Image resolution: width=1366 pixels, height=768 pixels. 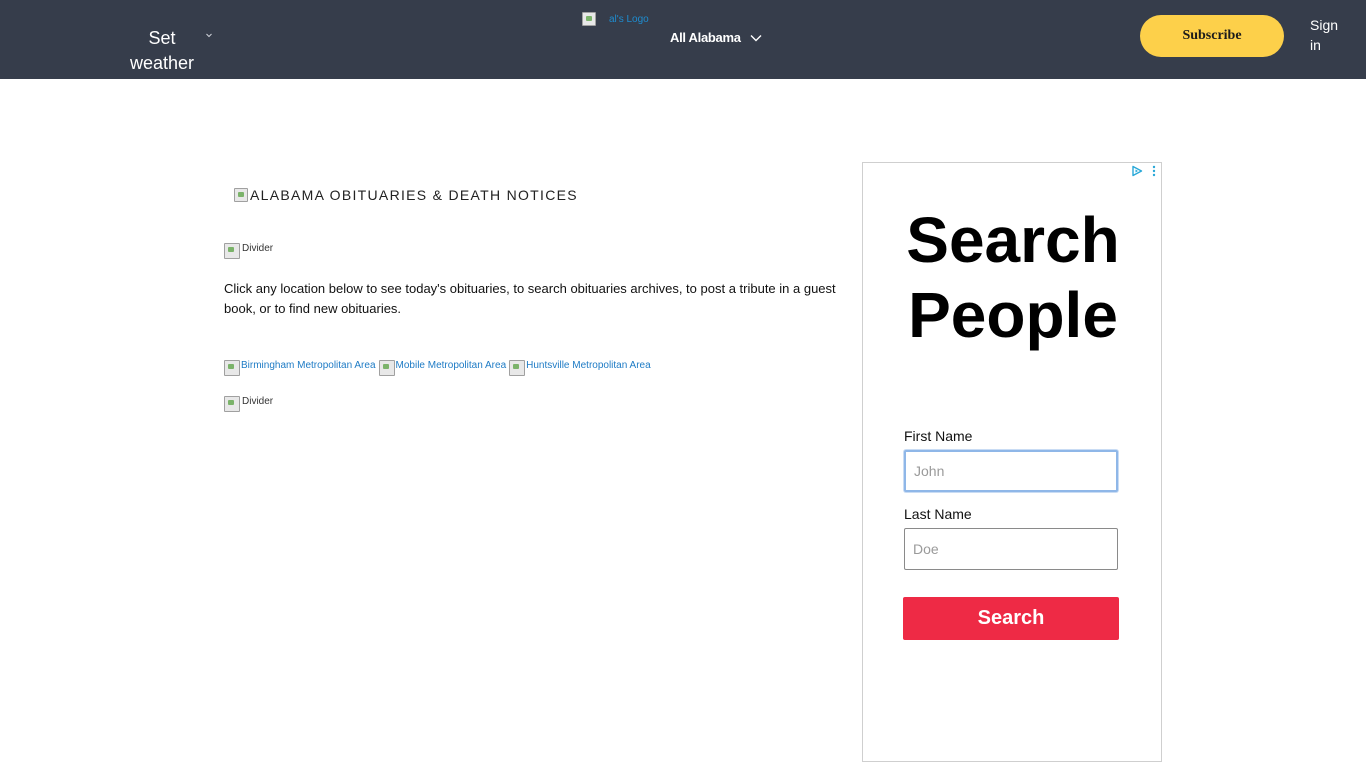 I want to click on subscribe-button: Subscribe, so click(x=1212, y=36).